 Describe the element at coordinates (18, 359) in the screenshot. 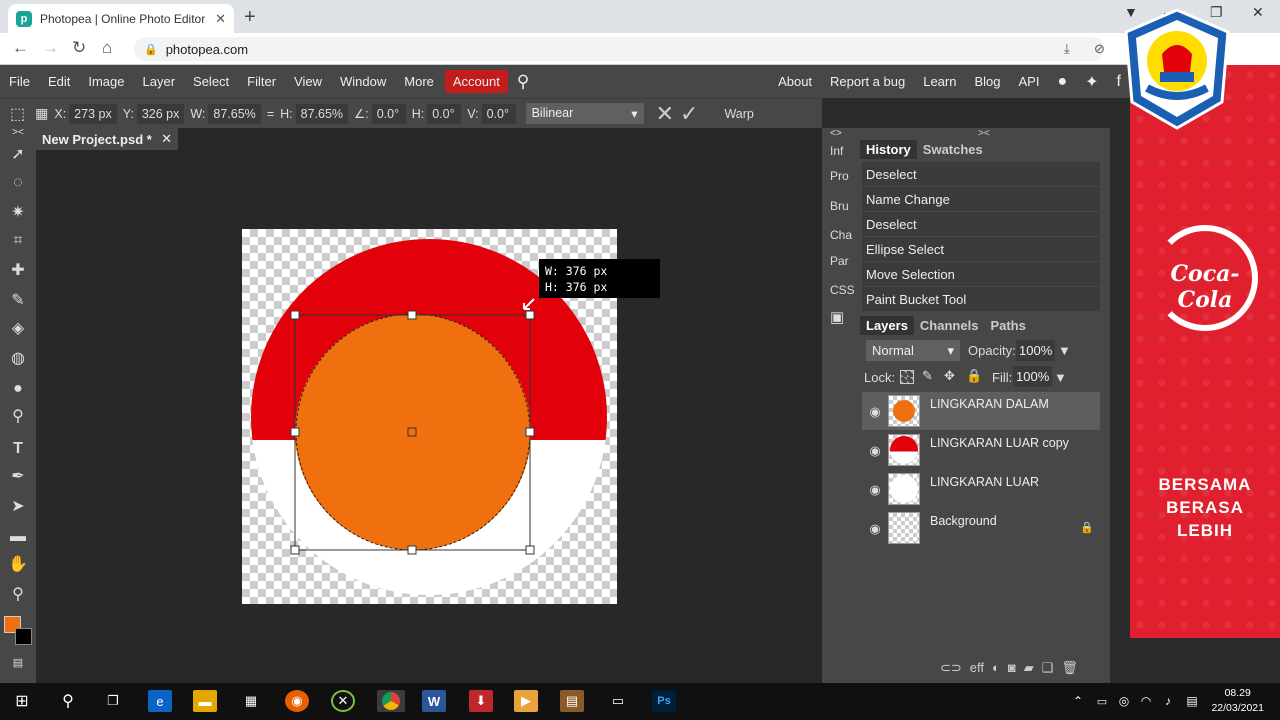

I see `paint-bucket-tool-icon: ◍` at that location.